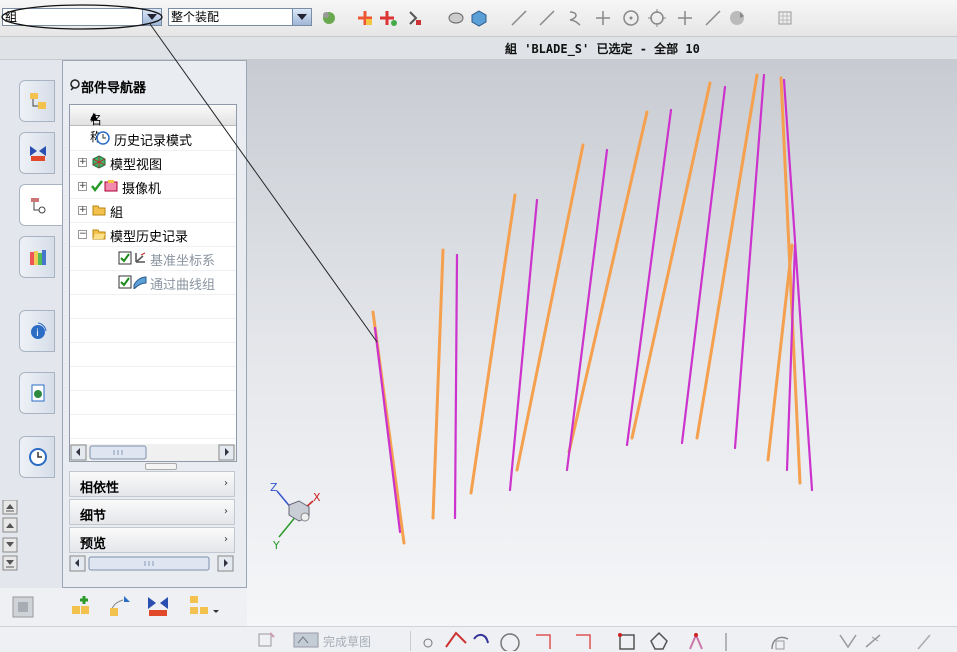 The image size is (957, 652). I want to click on top-toolbar: 組 整个装配, so click(478, 18).